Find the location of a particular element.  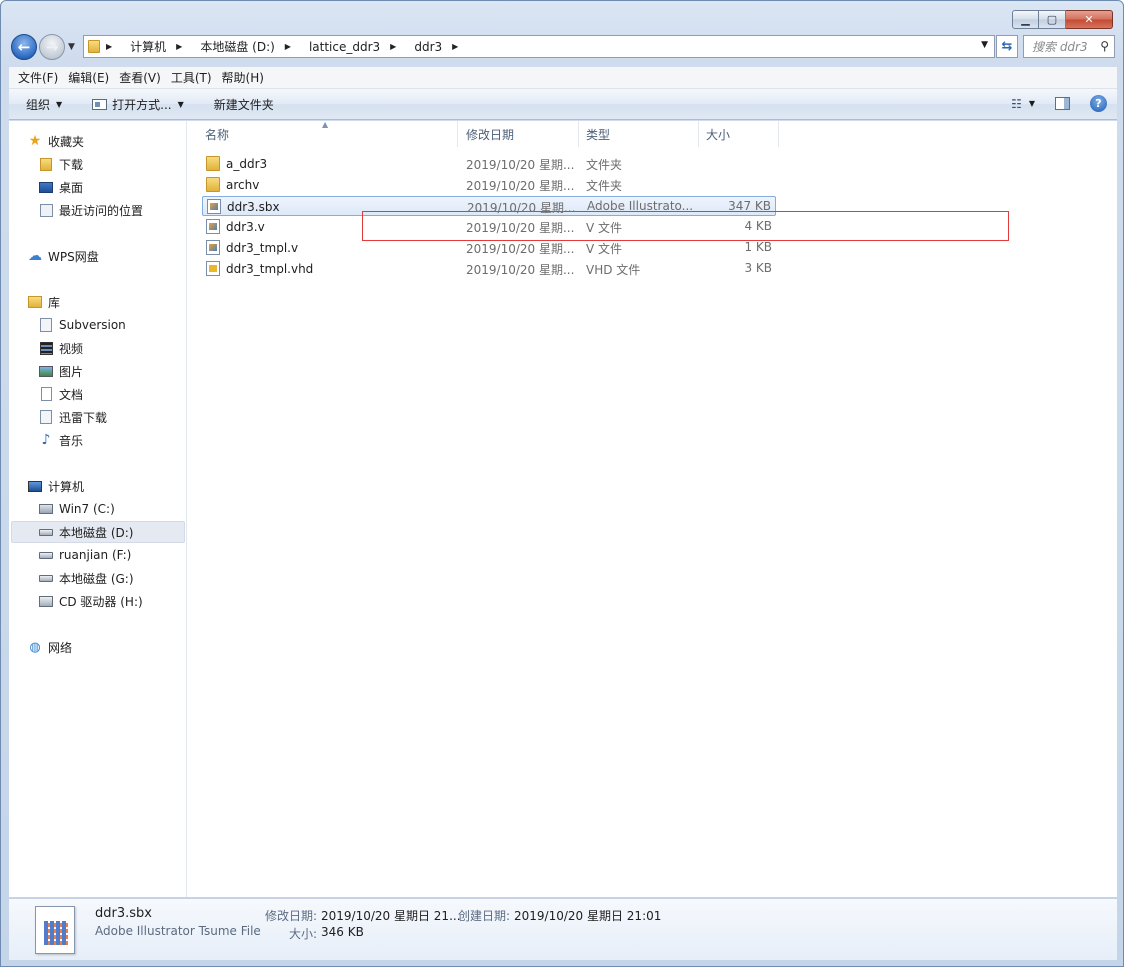

menu-tools: 工具(T) is located at coordinates (191, 77).